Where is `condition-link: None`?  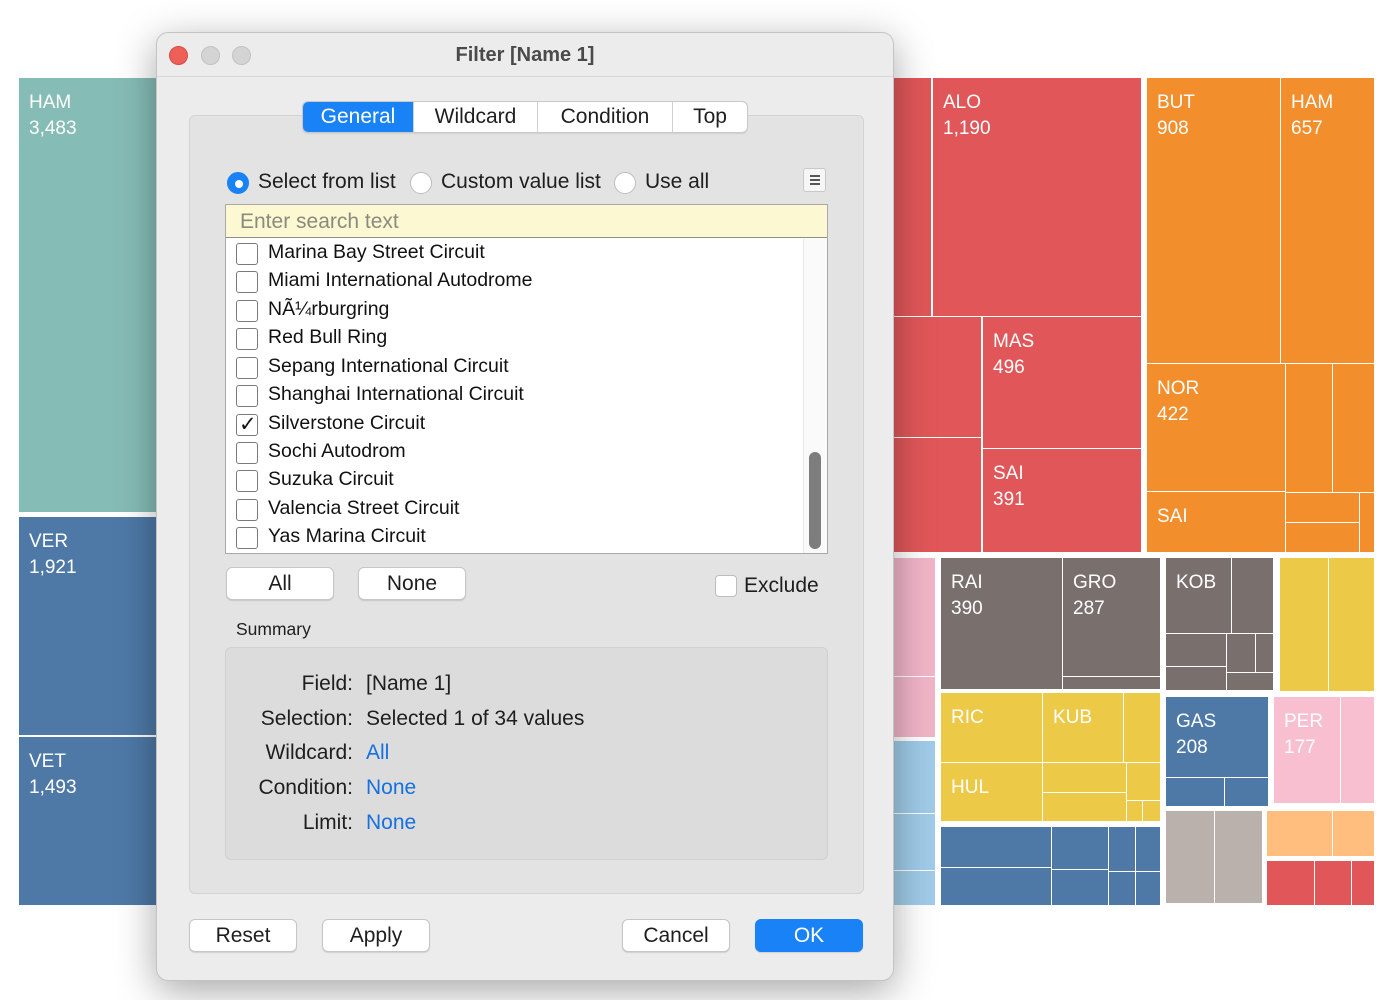
condition-link: None is located at coordinates (391, 788).